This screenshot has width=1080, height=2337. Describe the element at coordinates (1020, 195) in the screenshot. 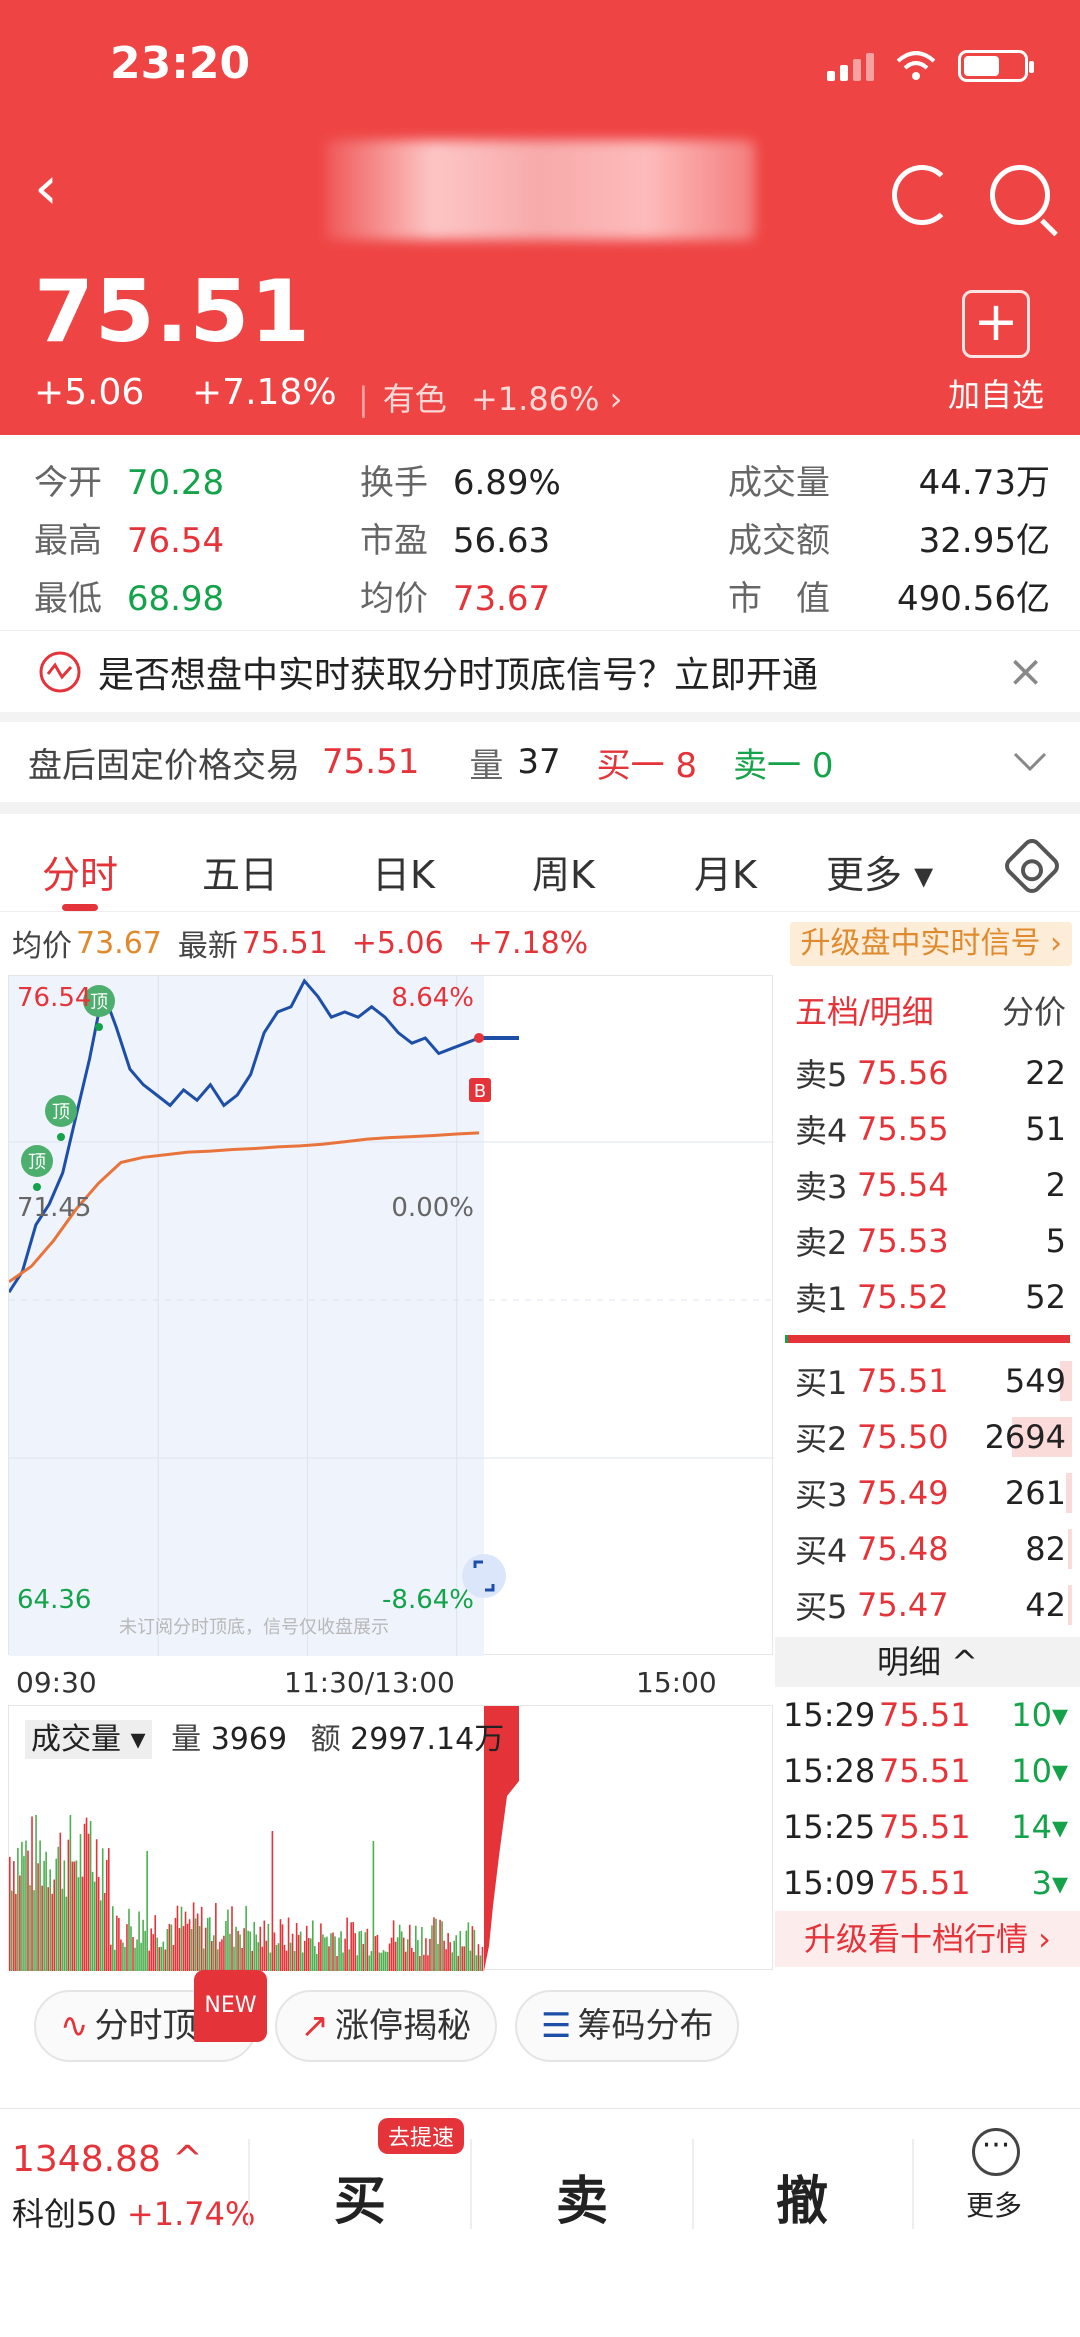

I see `search-icon` at that location.